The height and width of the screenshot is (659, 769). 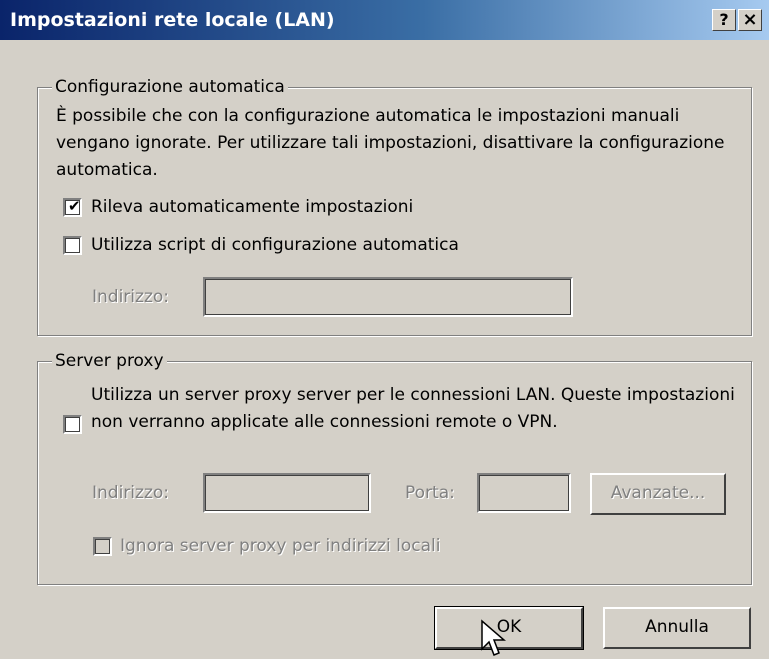 I want to click on detect-settings-label: Rileva automaticamente impostazioni, so click(x=252, y=207).